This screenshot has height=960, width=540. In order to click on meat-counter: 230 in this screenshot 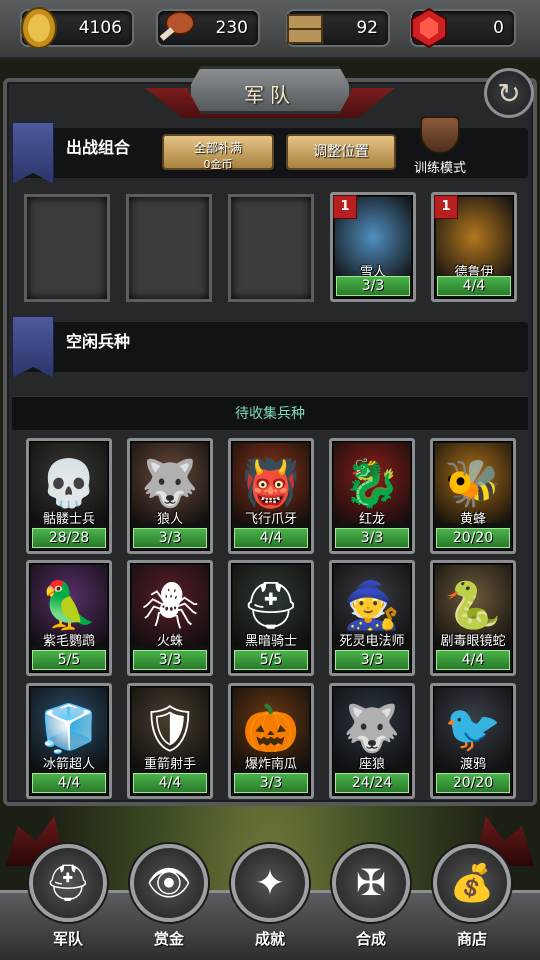, I will do `click(208, 28)`.